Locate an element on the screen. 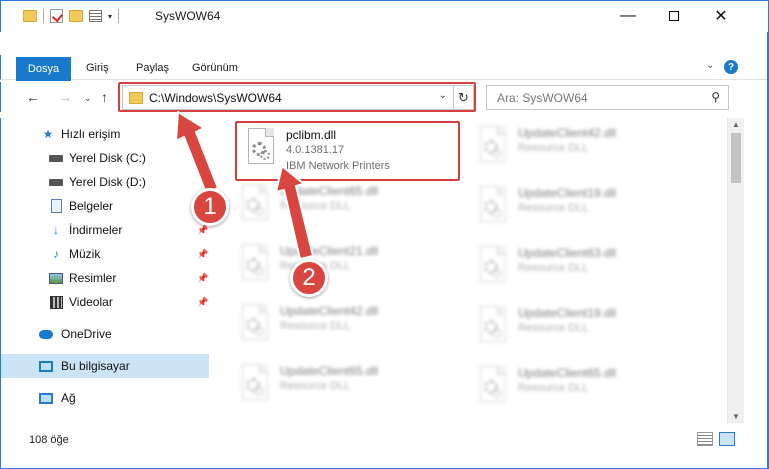 This screenshot has width=769, height=469. file-highlight-box is located at coordinates (347, 151).